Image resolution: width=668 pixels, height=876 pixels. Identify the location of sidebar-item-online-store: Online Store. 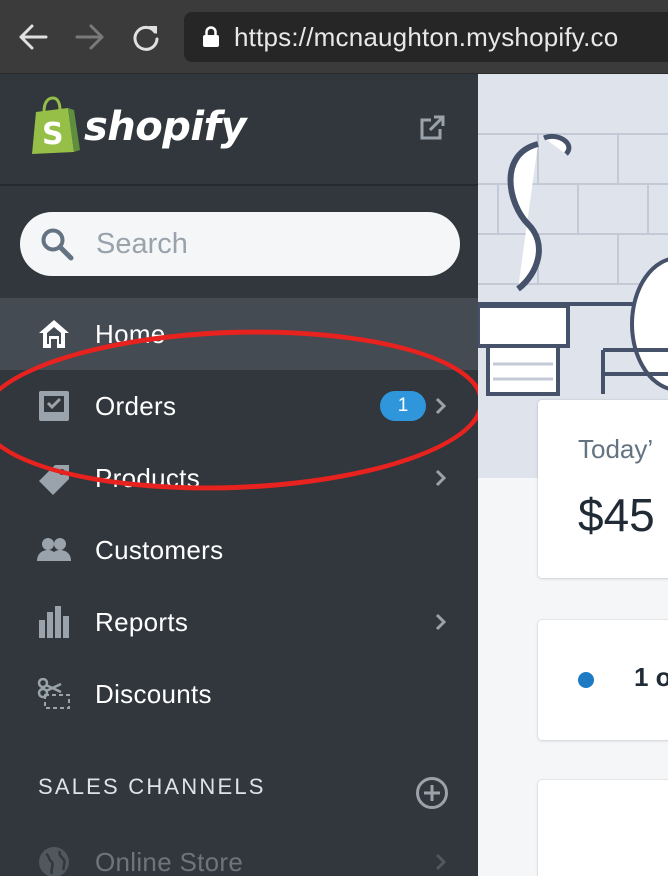
(239, 851).